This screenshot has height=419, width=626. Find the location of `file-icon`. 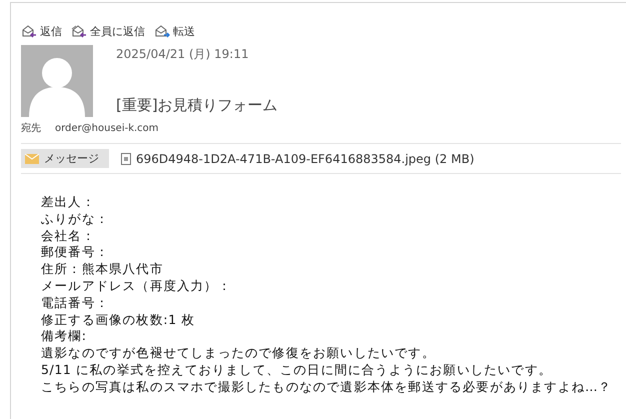

file-icon is located at coordinates (126, 158).